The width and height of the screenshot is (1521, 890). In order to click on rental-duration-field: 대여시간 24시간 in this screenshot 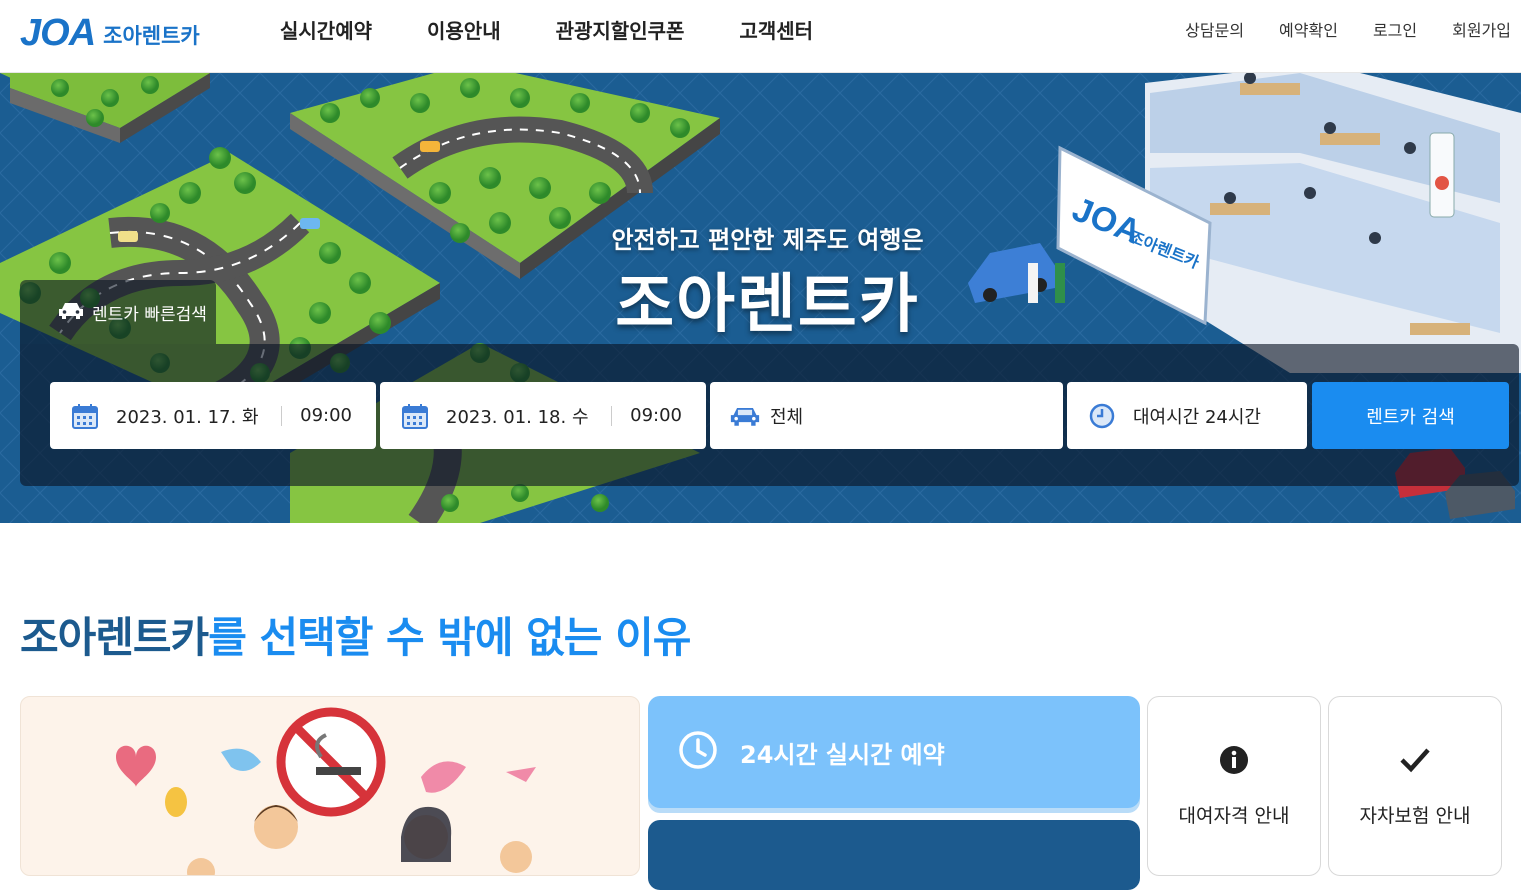, I will do `click(1187, 415)`.